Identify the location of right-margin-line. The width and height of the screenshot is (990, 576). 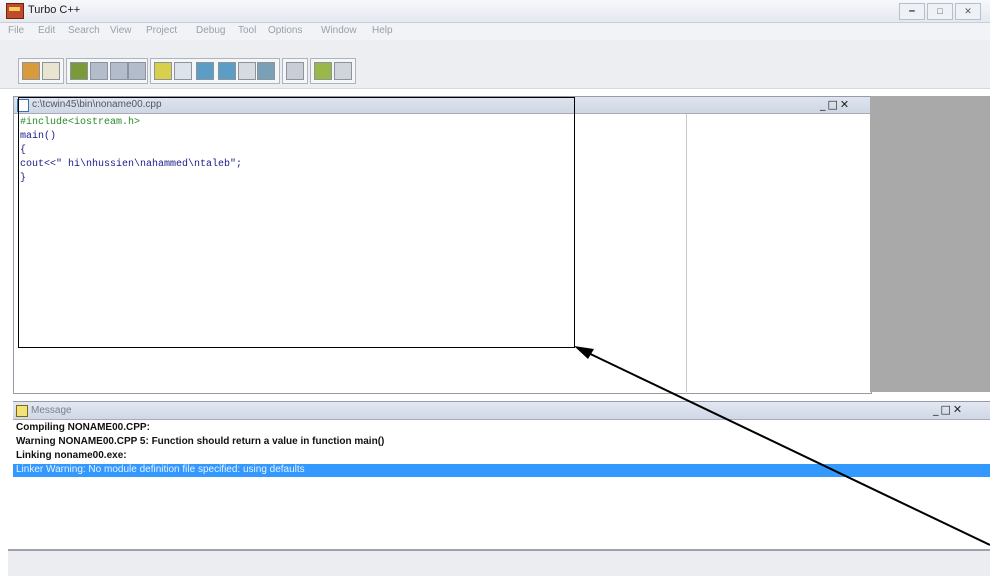
(686, 253).